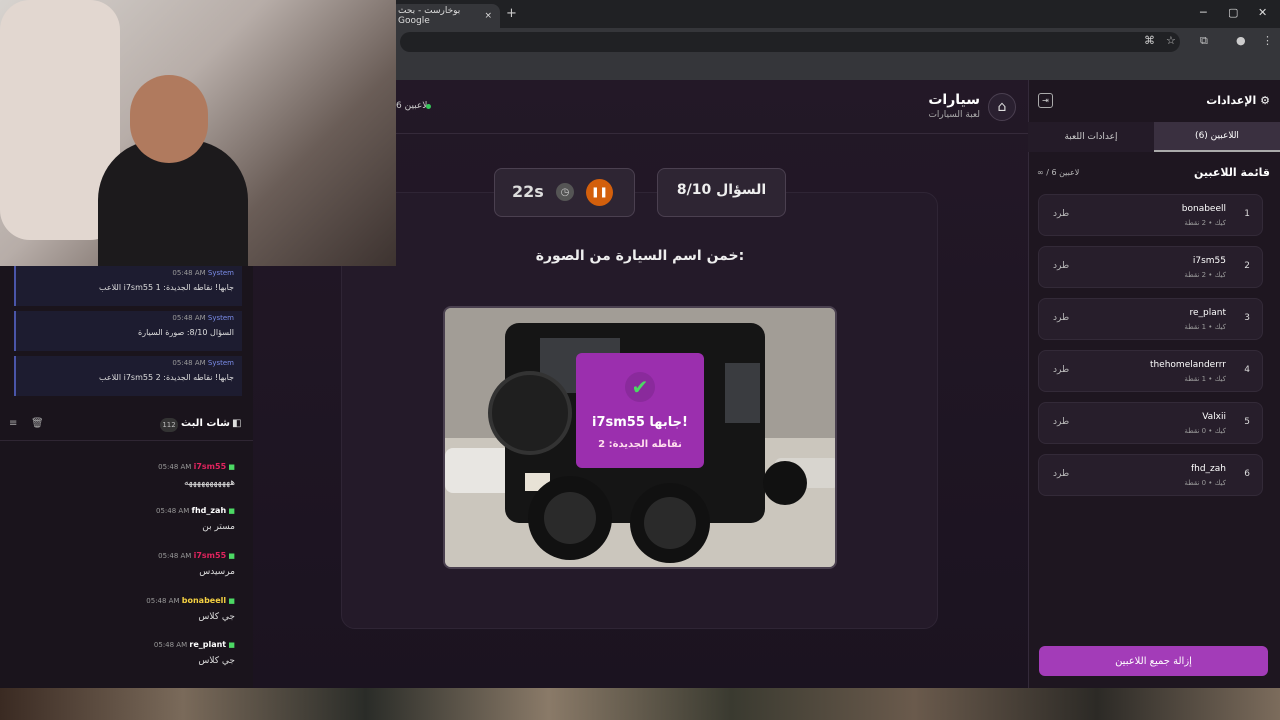 Image resolution: width=1280 pixels, height=720 pixels. Describe the element at coordinates (1247, 266) in the screenshot. I see `player-rank: 2` at that location.